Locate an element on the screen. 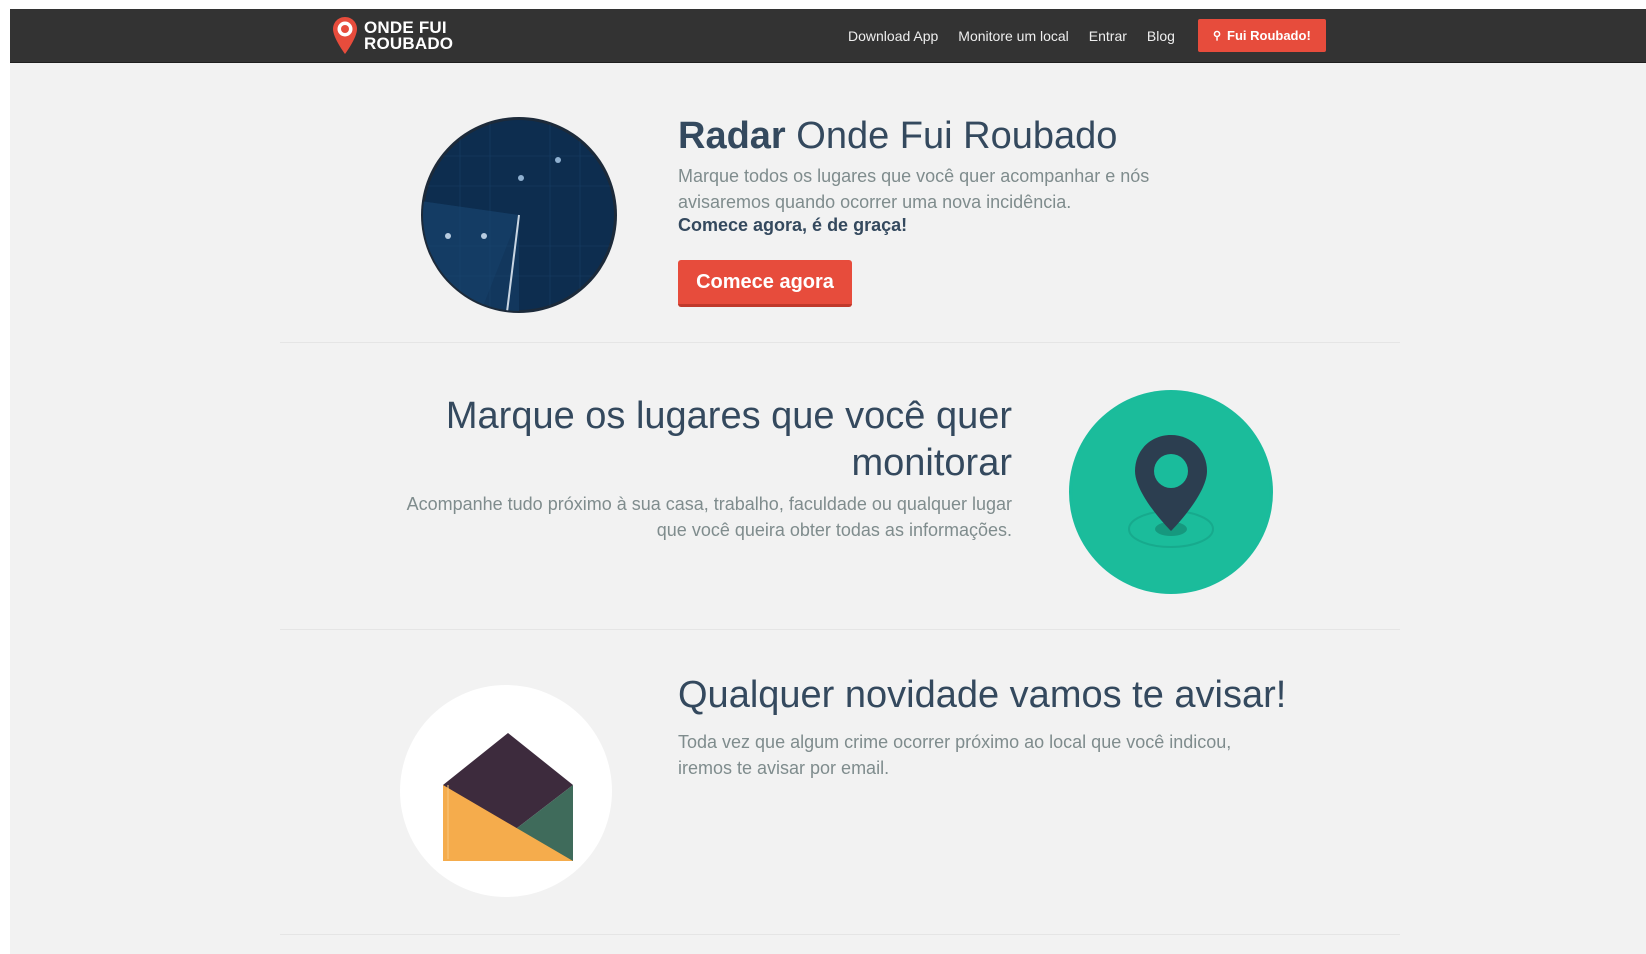 This screenshot has height=954, width=1646. nav-link-entrar: Entrar is located at coordinates (1108, 36).